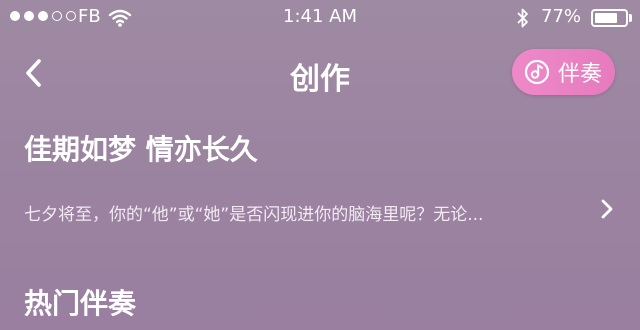 This screenshot has height=330, width=640. What do you see at coordinates (320, 18) in the screenshot?
I see `status-bar: FB 1:41 AM 77%` at bounding box center [320, 18].